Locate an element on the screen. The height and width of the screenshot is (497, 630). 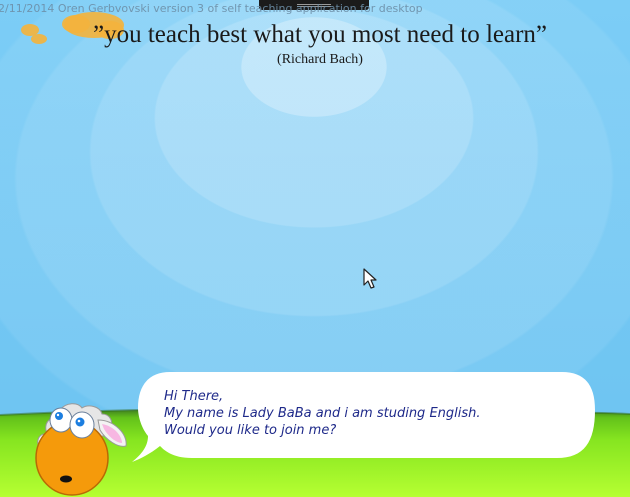
speech-line-greeting: Hi There, is located at coordinates (194, 396).